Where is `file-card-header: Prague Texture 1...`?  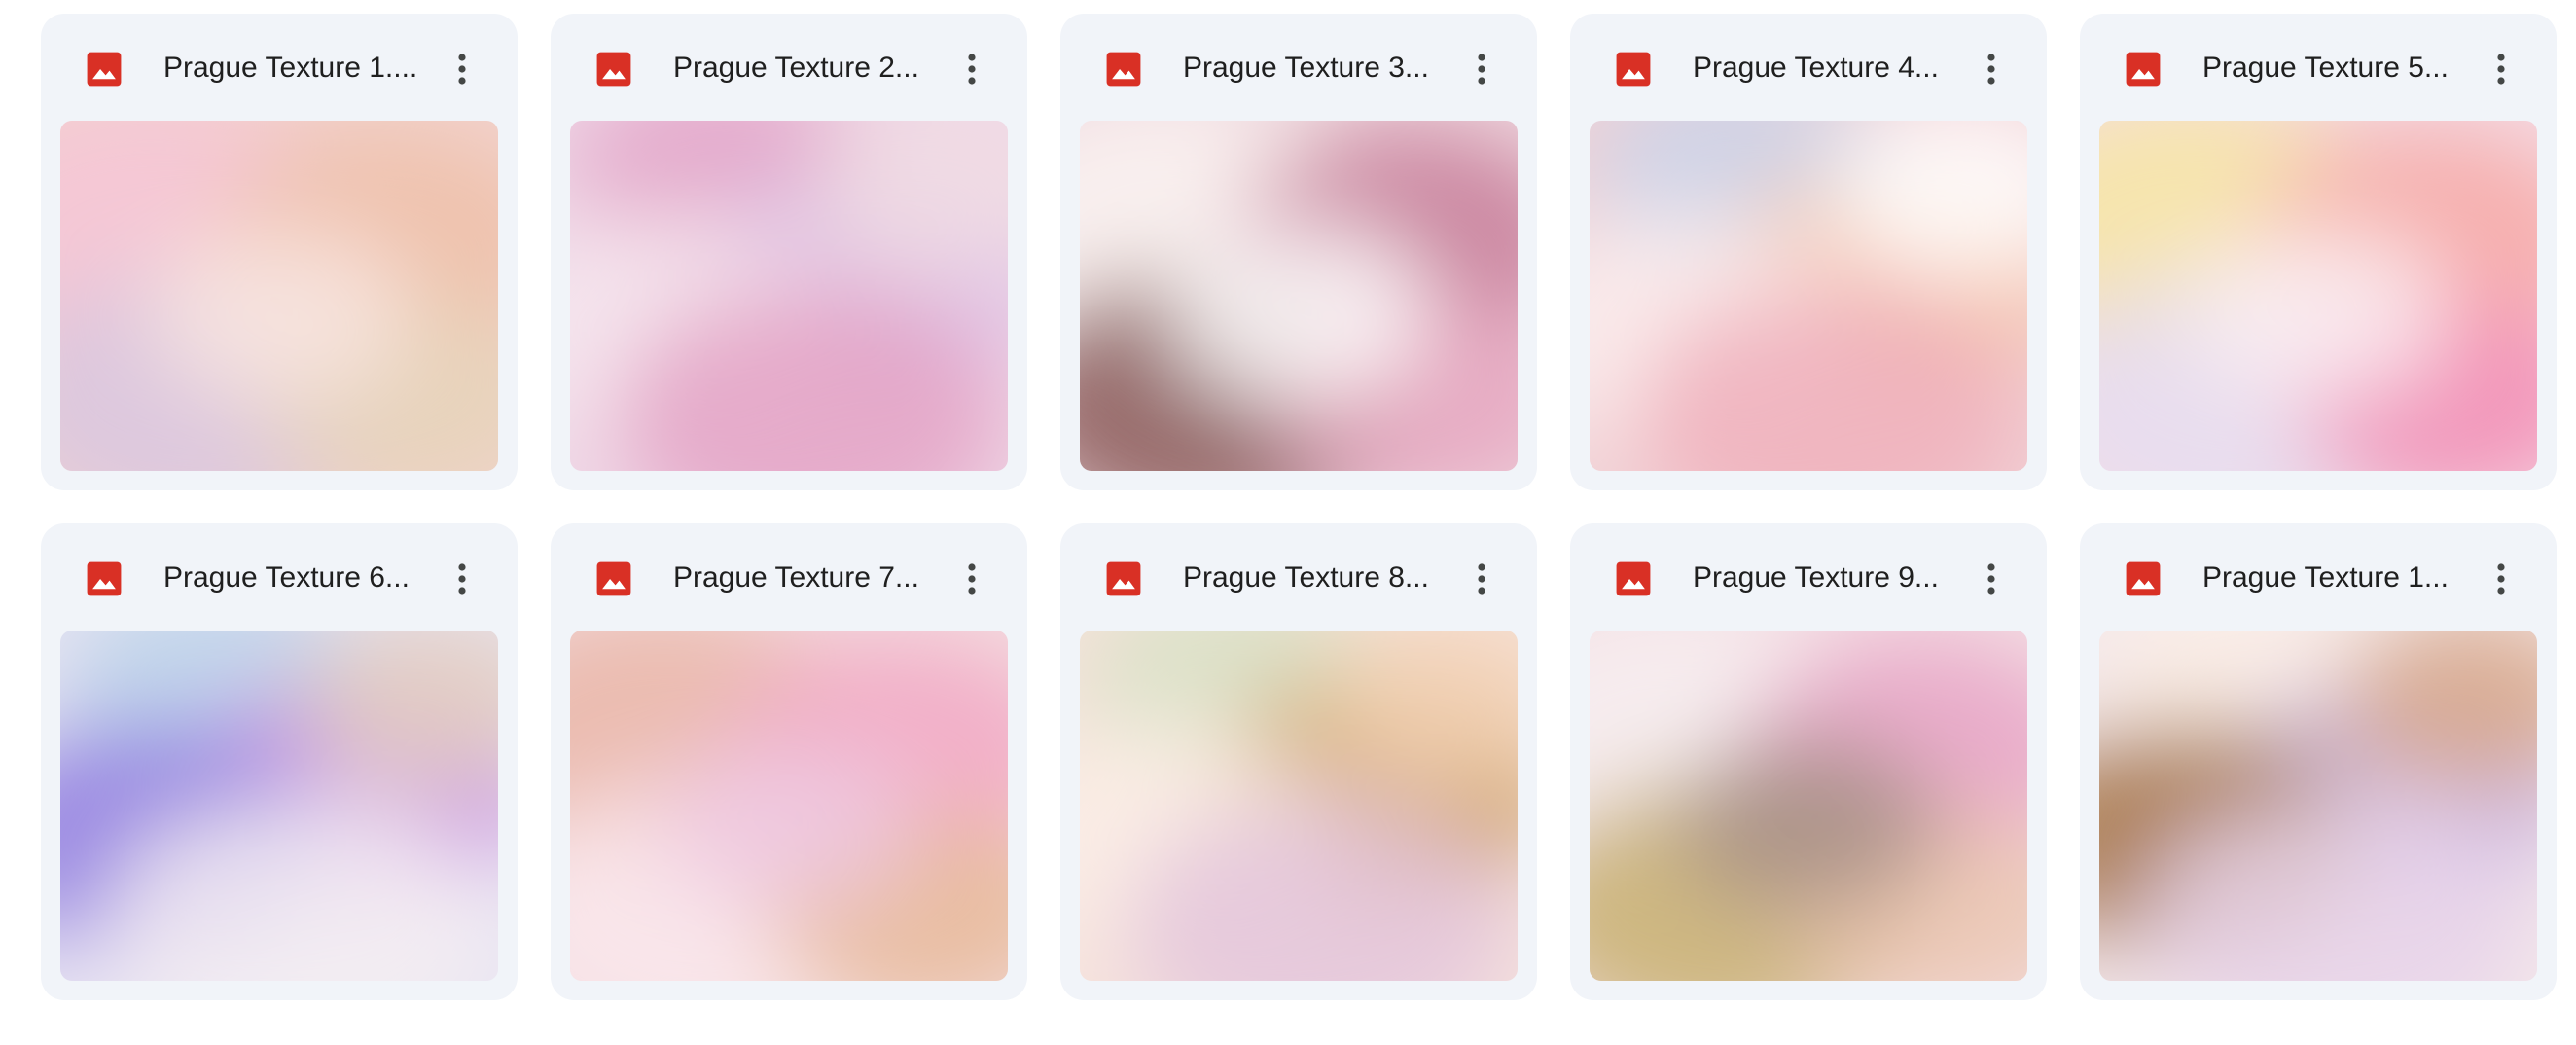 file-card-header: Prague Texture 1... is located at coordinates (2318, 576).